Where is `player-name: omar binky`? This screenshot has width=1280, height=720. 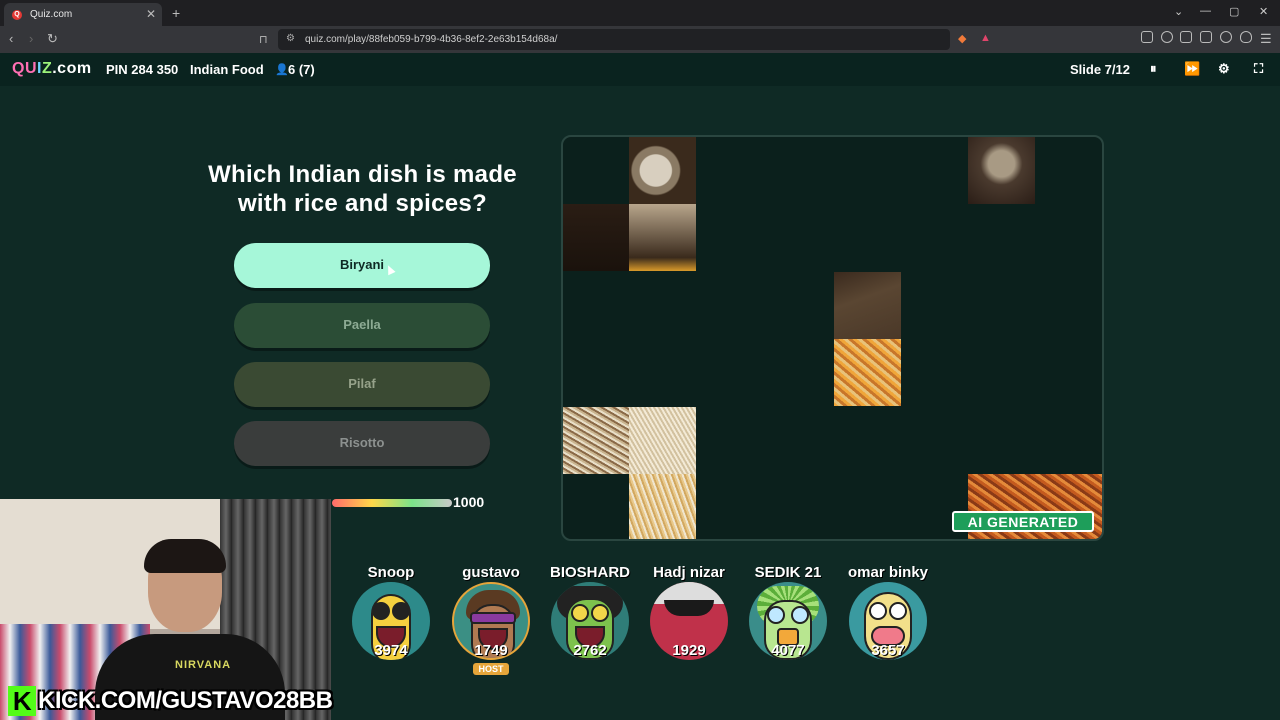 player-name: omar binky is located at coordinates (888, 572).